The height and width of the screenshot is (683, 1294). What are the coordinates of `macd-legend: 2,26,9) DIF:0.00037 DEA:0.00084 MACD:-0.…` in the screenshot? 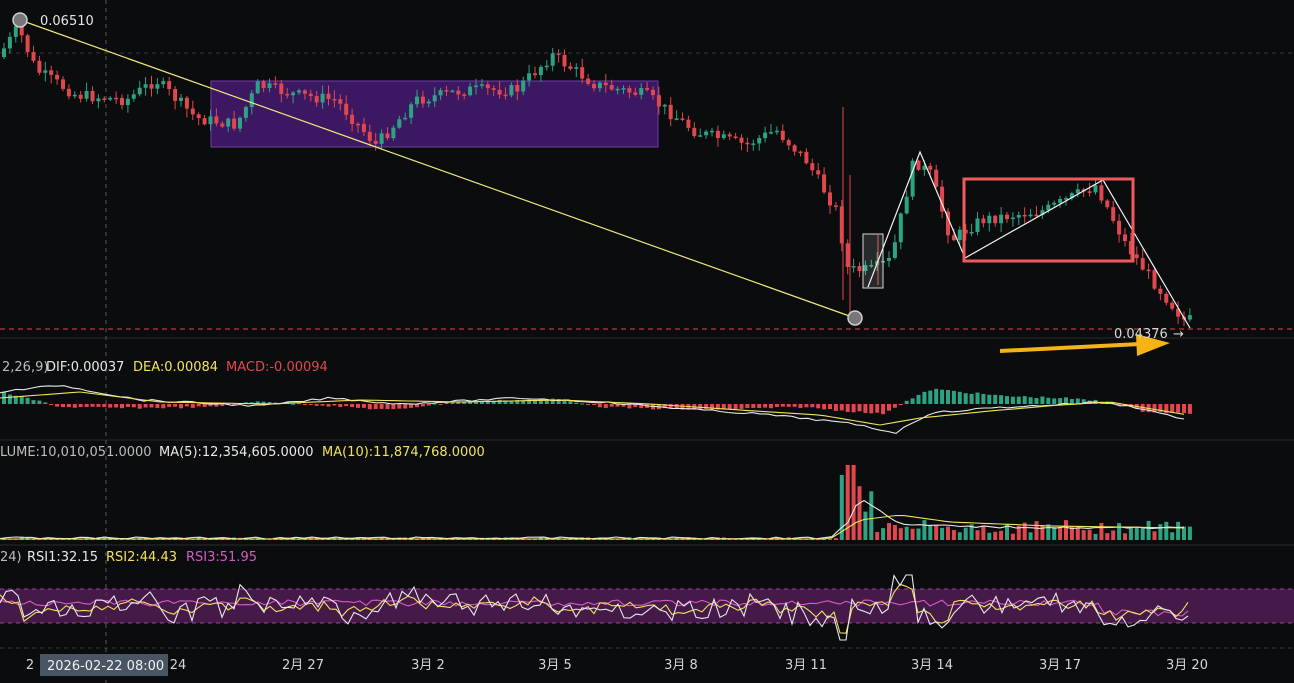 It's located at (165, 367).